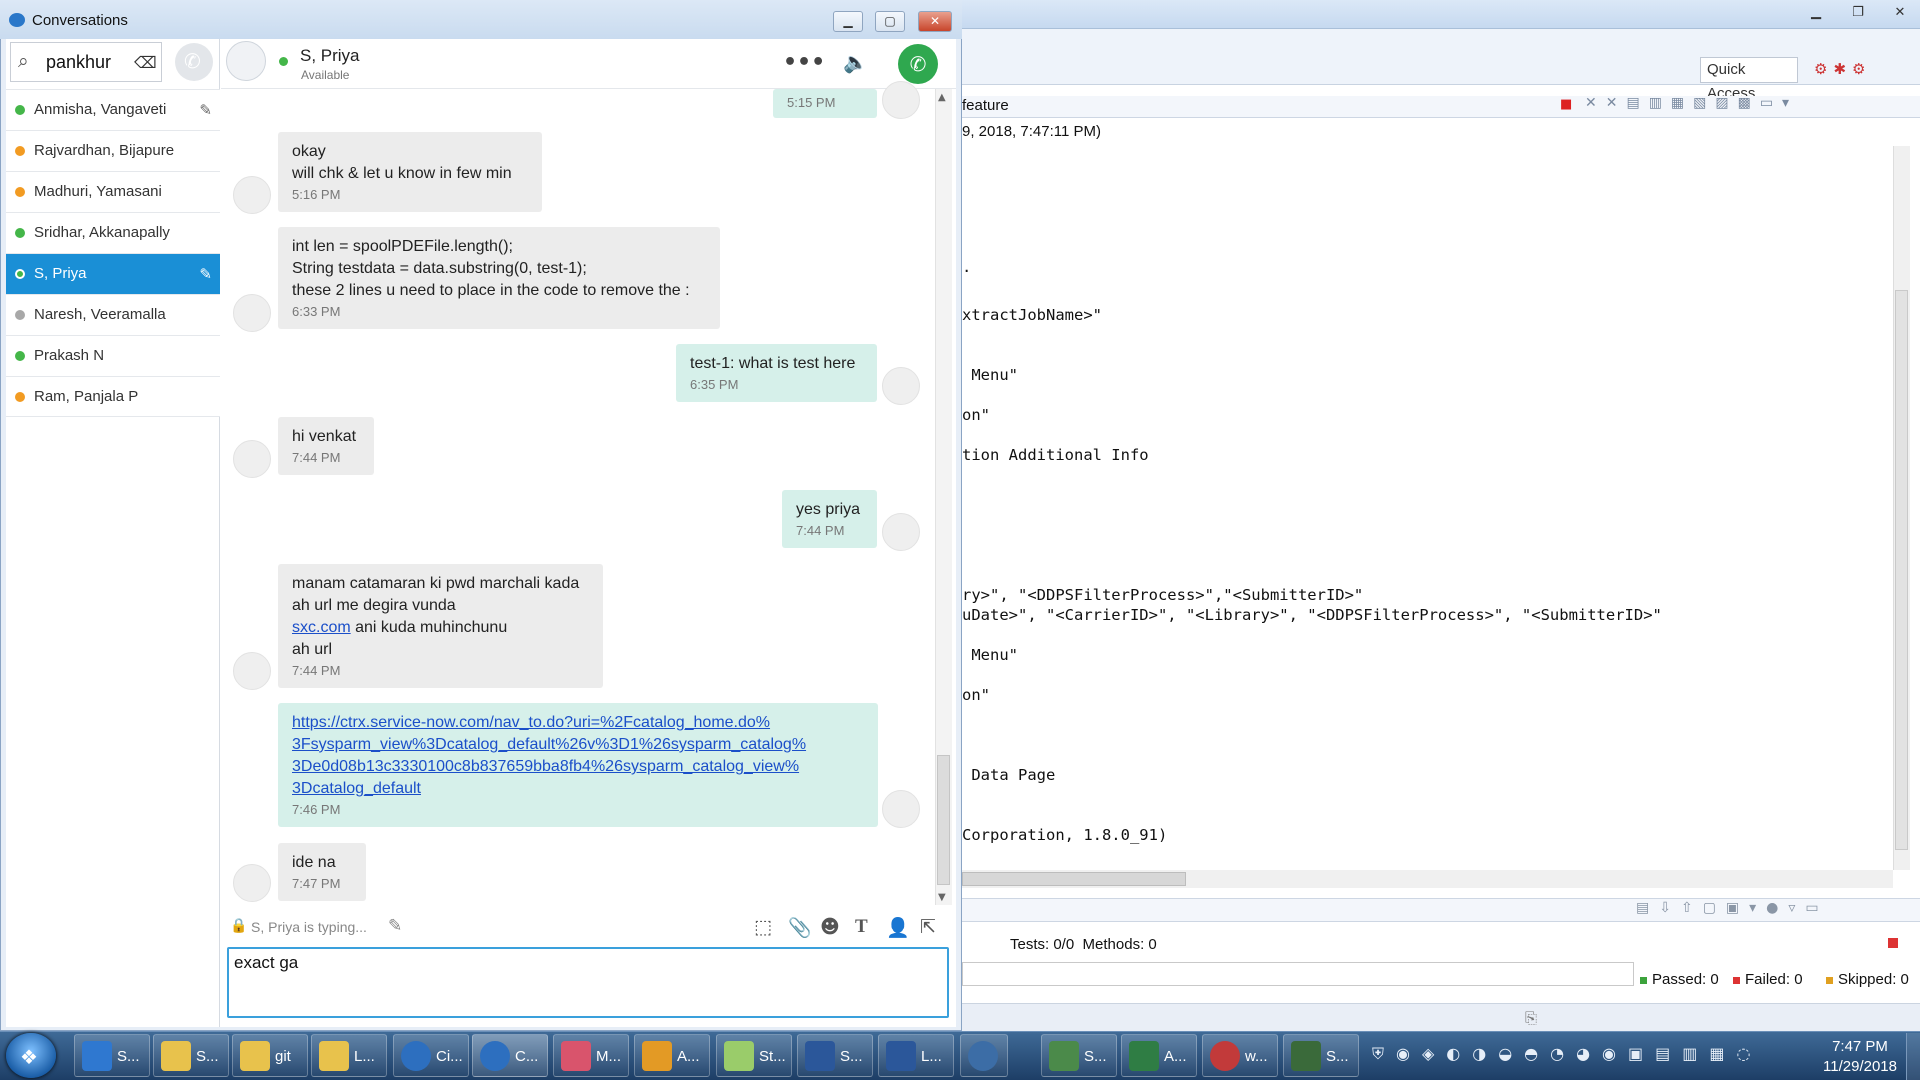 The width and height of the screenshot is (1920, 1080). I want to click on message-input, so click(588, 982).